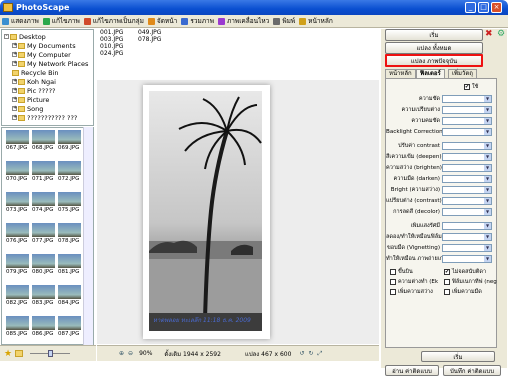 The image size is (508, 377). What do you see at coordinates (35, 72) in the screenshot?
I see `tree-node: Recycle Bin` at bounding box center [35, 72].